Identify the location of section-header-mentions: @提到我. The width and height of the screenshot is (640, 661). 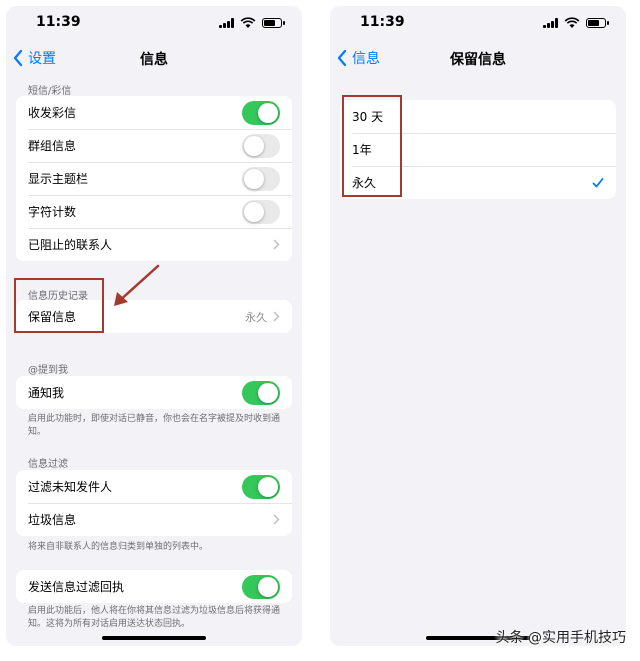
(48, 370).